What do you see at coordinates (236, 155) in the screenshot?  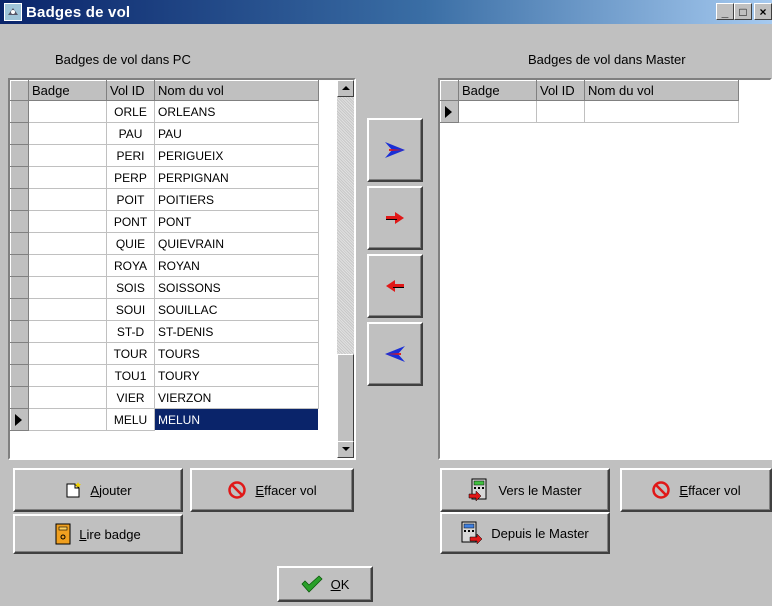 I see `cell-nom-du-vol: PERIGUEIX` at bounding box center [236, 155].